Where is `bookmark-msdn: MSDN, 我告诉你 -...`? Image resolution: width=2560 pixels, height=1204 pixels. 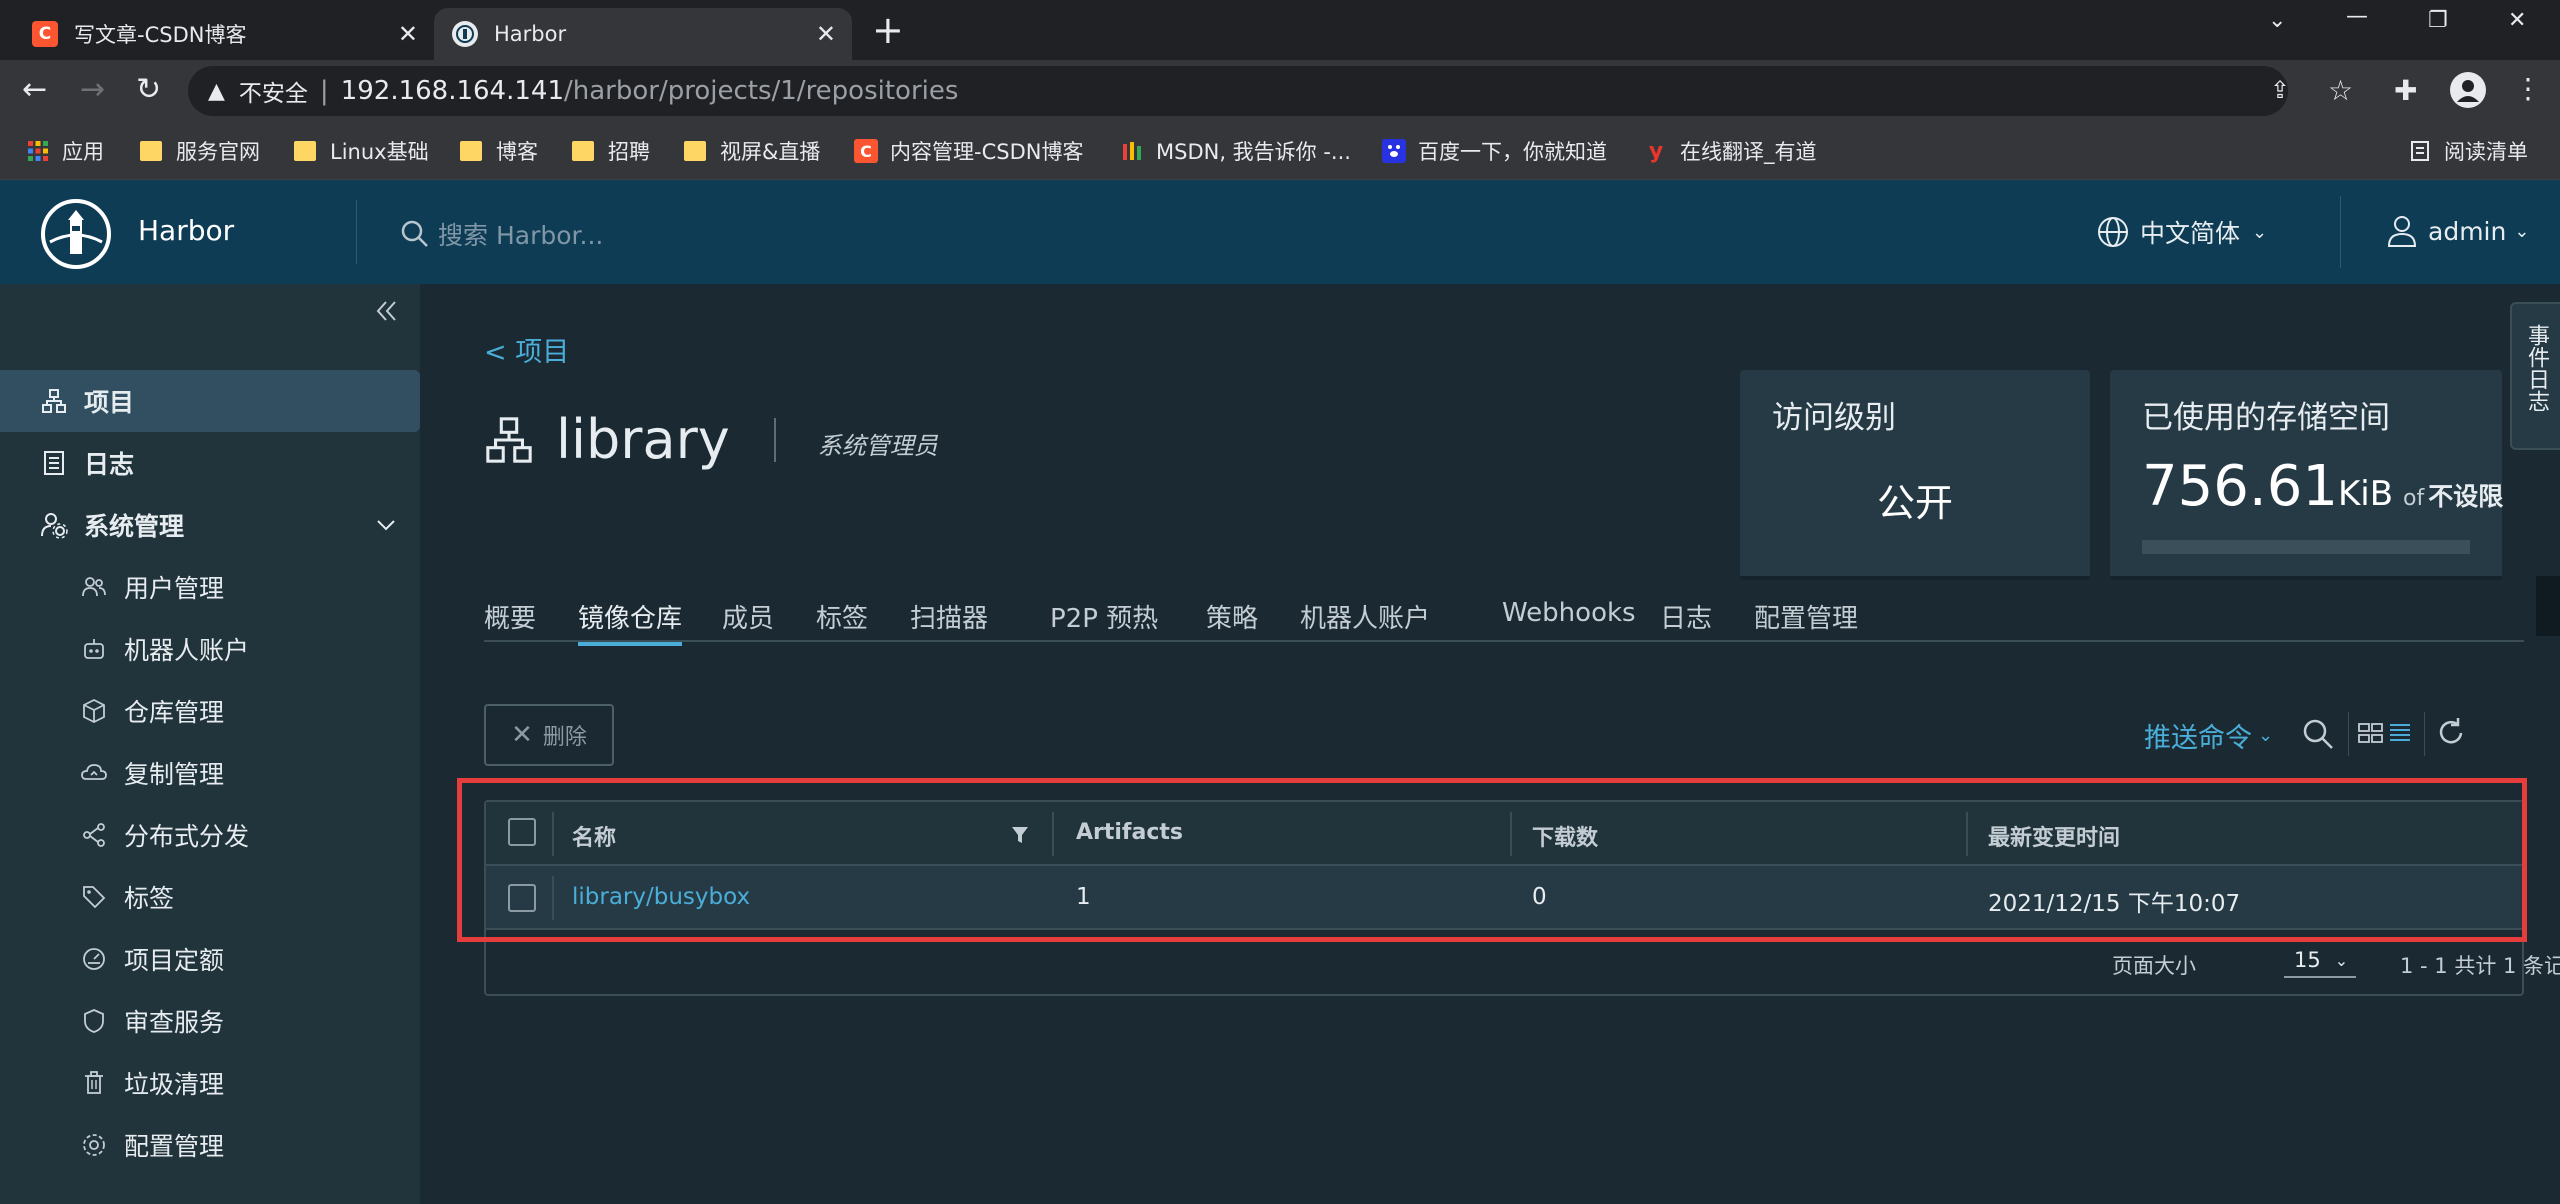
bookmark-msdn: MSDN, 我告诉你 -... is located at coordinates (1235, 151).